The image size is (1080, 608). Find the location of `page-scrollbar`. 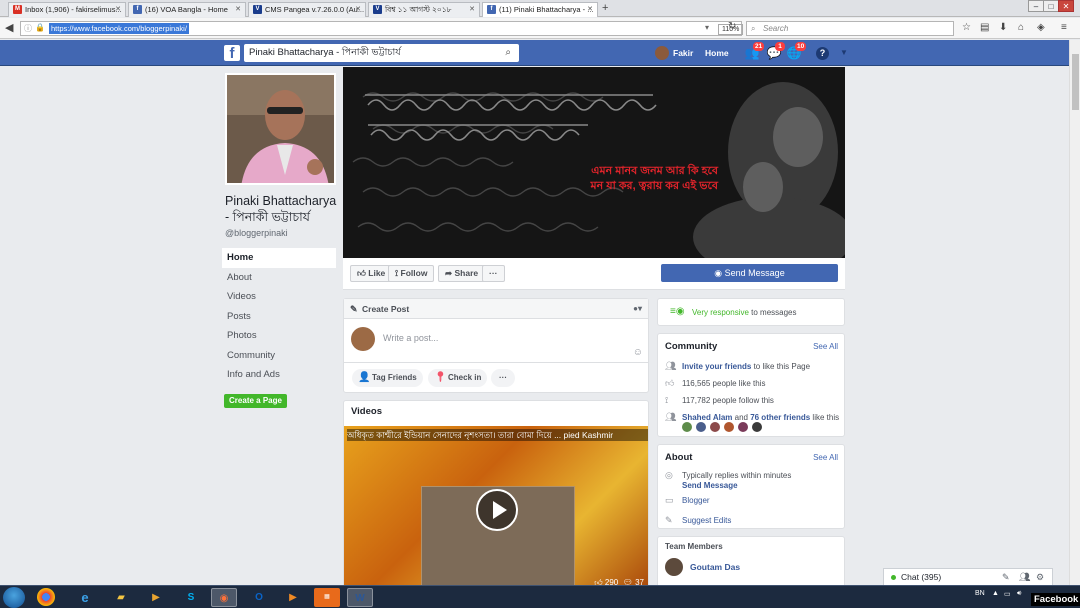

page-scrollbar is located at coordinates (1074, 312).